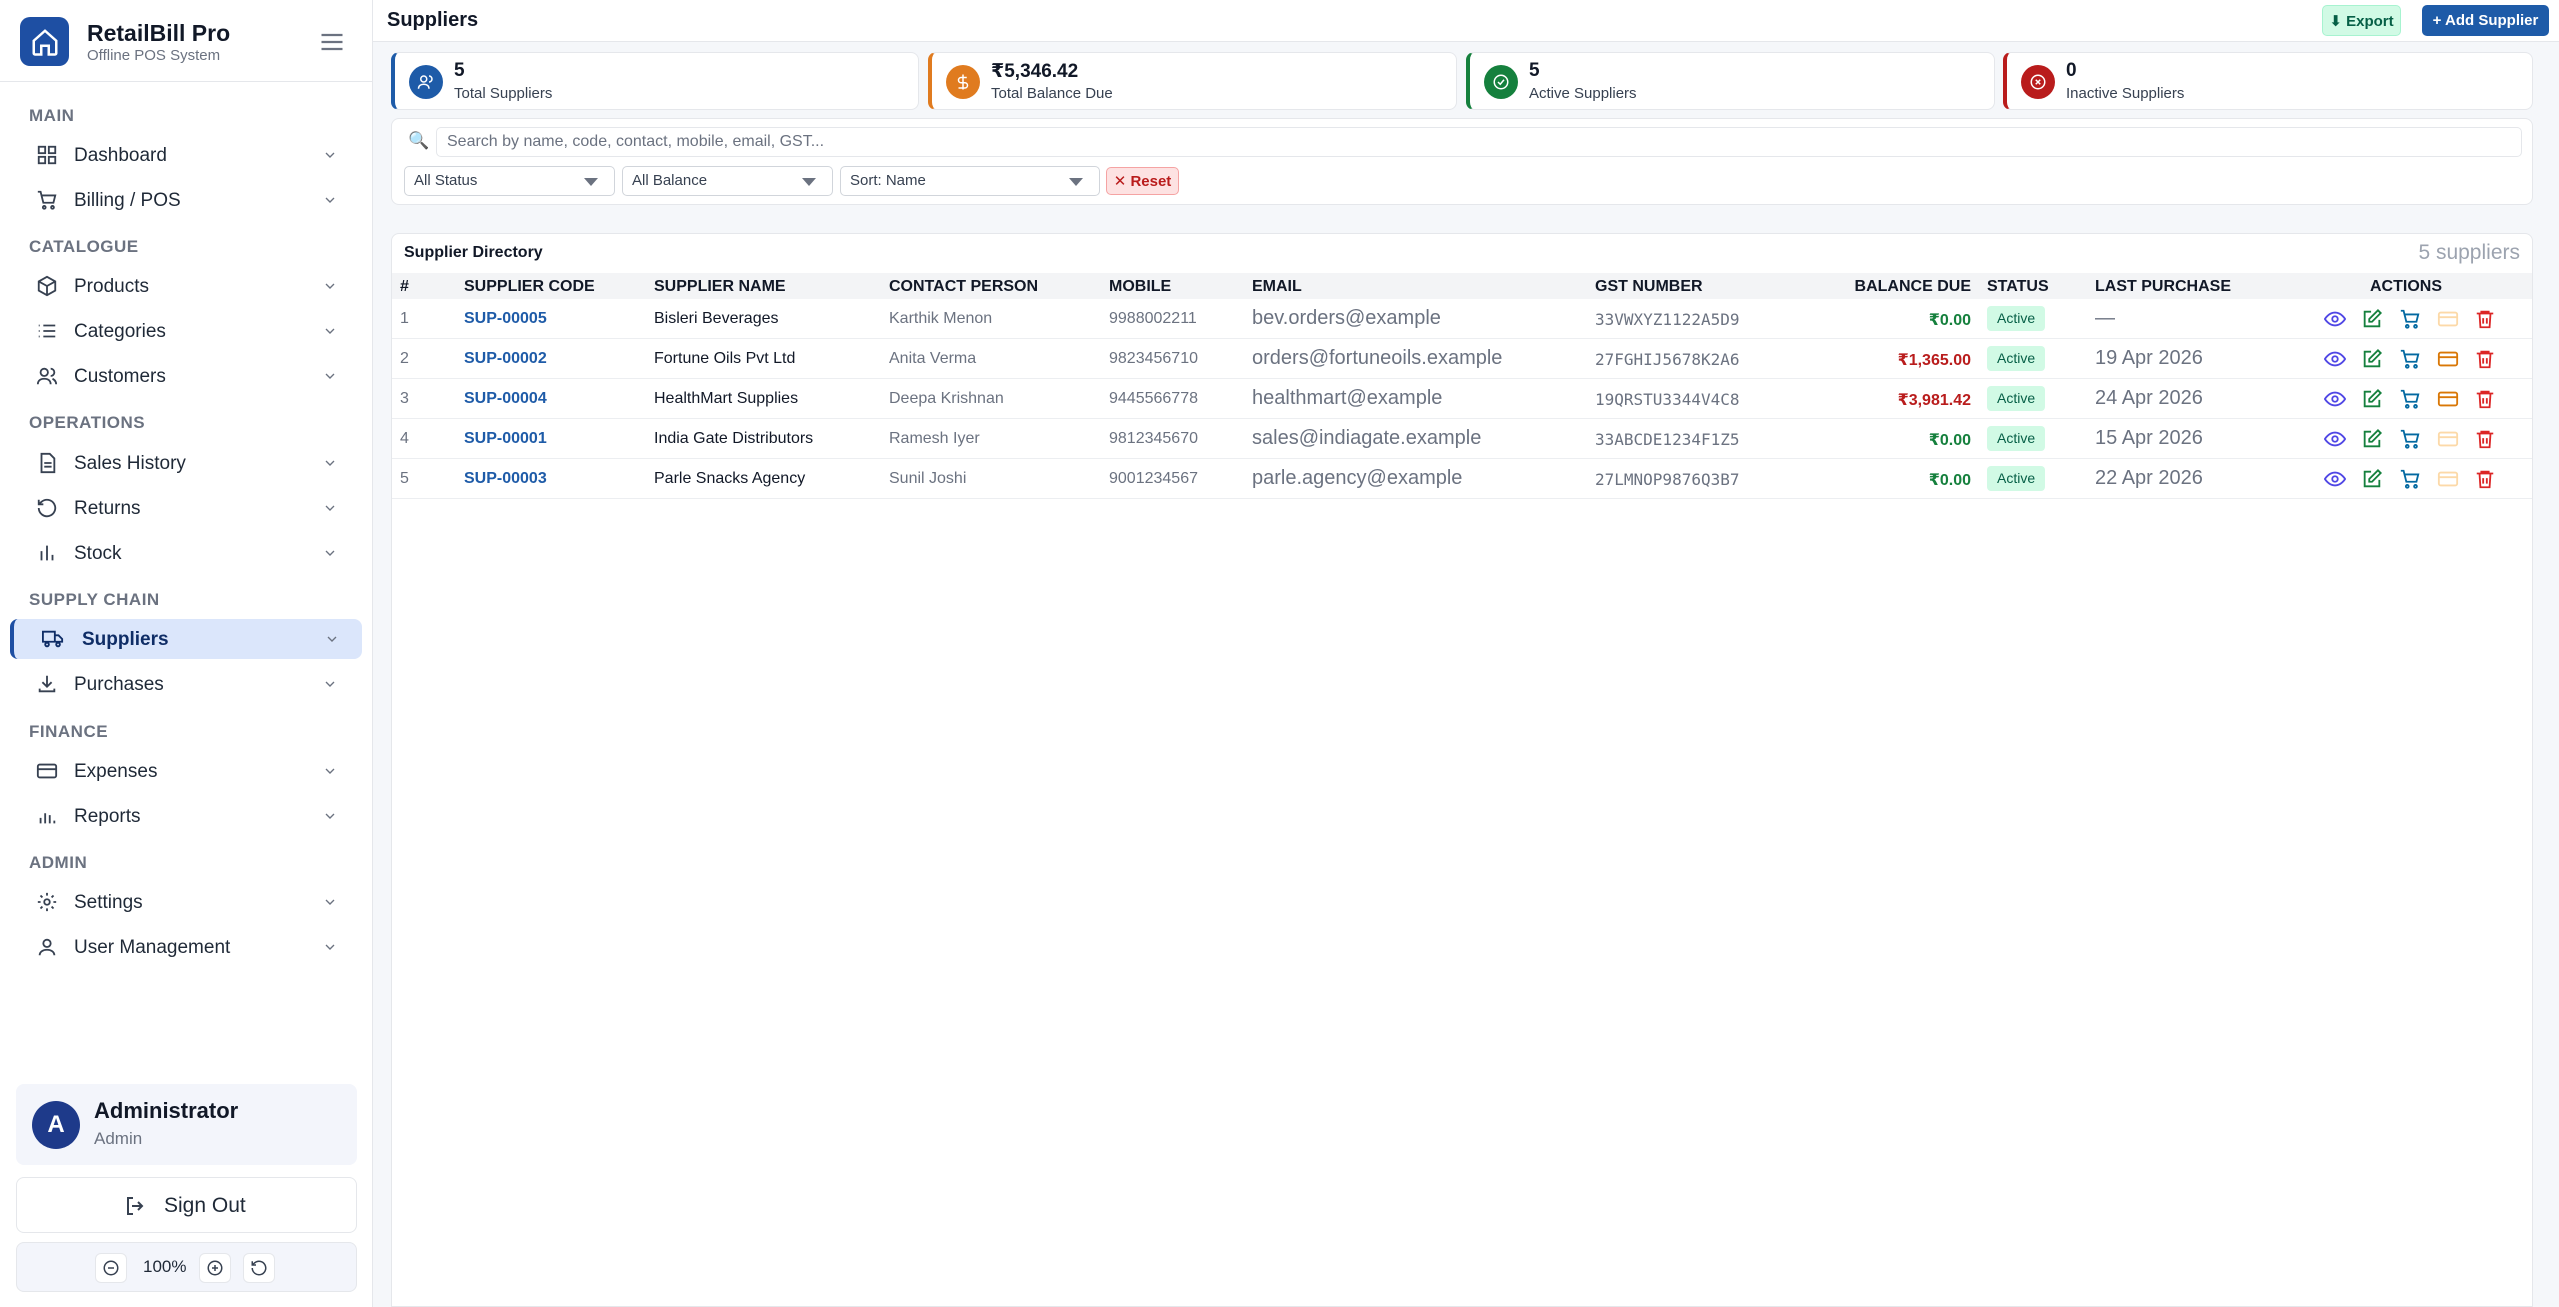  I want to click on download-icon, so click(47, 684).